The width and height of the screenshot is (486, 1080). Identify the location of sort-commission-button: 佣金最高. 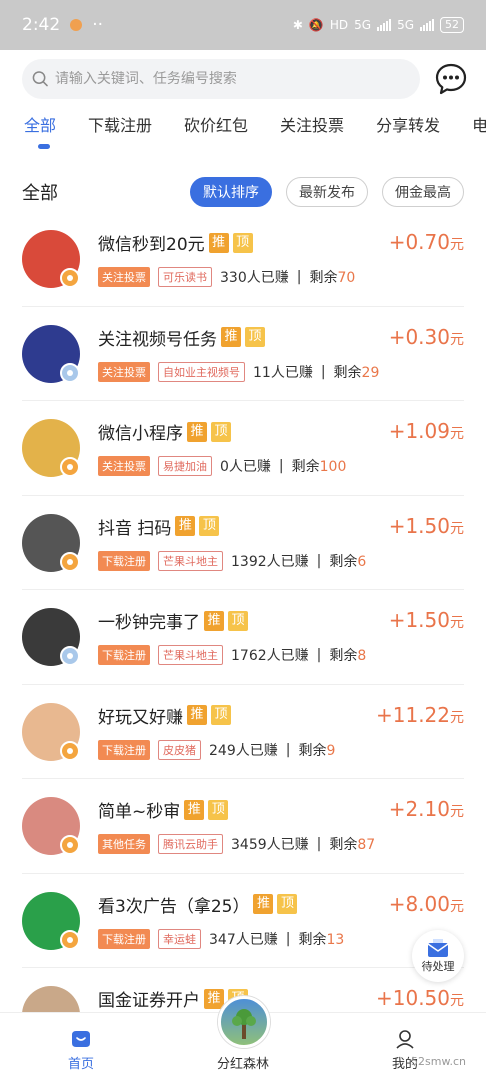
(423, 192).